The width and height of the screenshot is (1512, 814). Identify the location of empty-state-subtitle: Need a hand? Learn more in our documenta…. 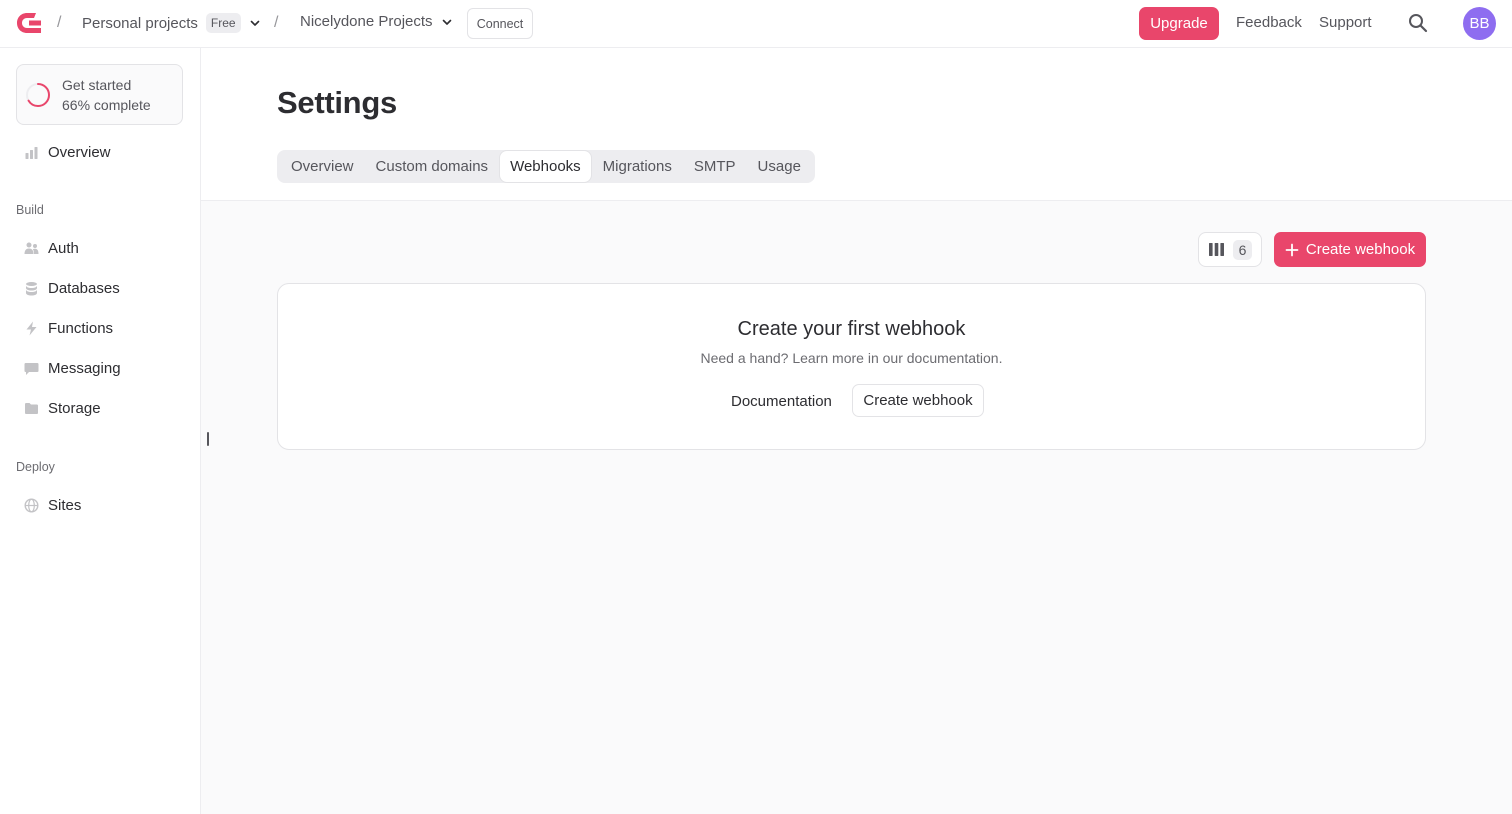
(851, 358).